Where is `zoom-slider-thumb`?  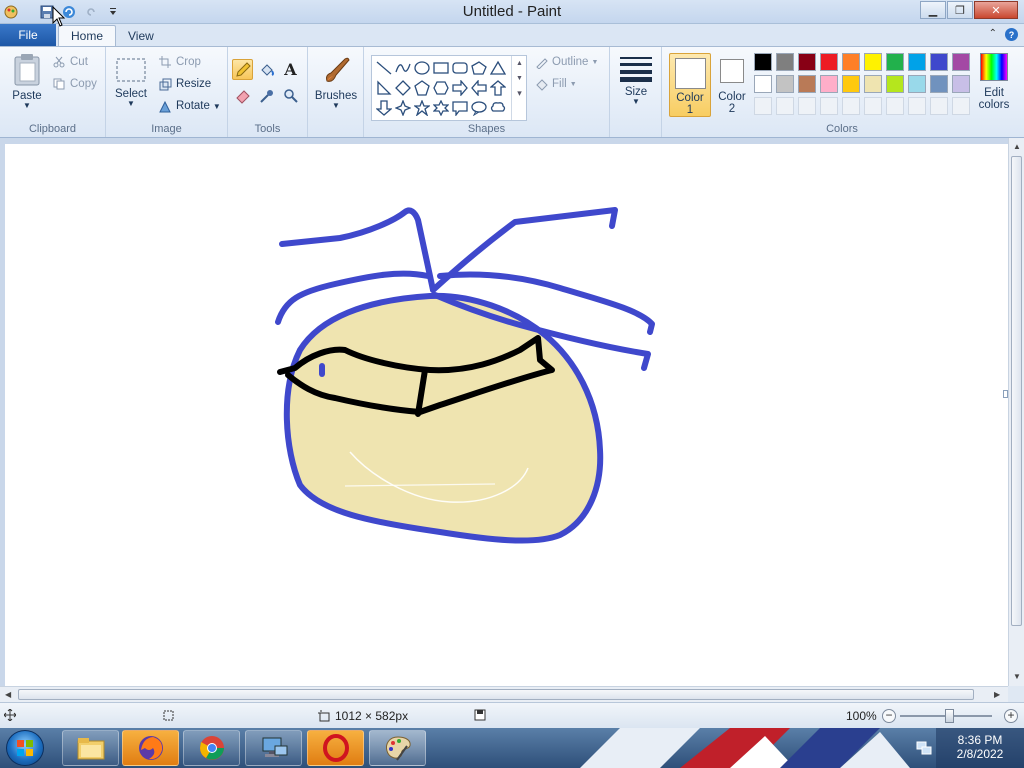 zoom-slider-thumb is located at coordinates (949, 716).